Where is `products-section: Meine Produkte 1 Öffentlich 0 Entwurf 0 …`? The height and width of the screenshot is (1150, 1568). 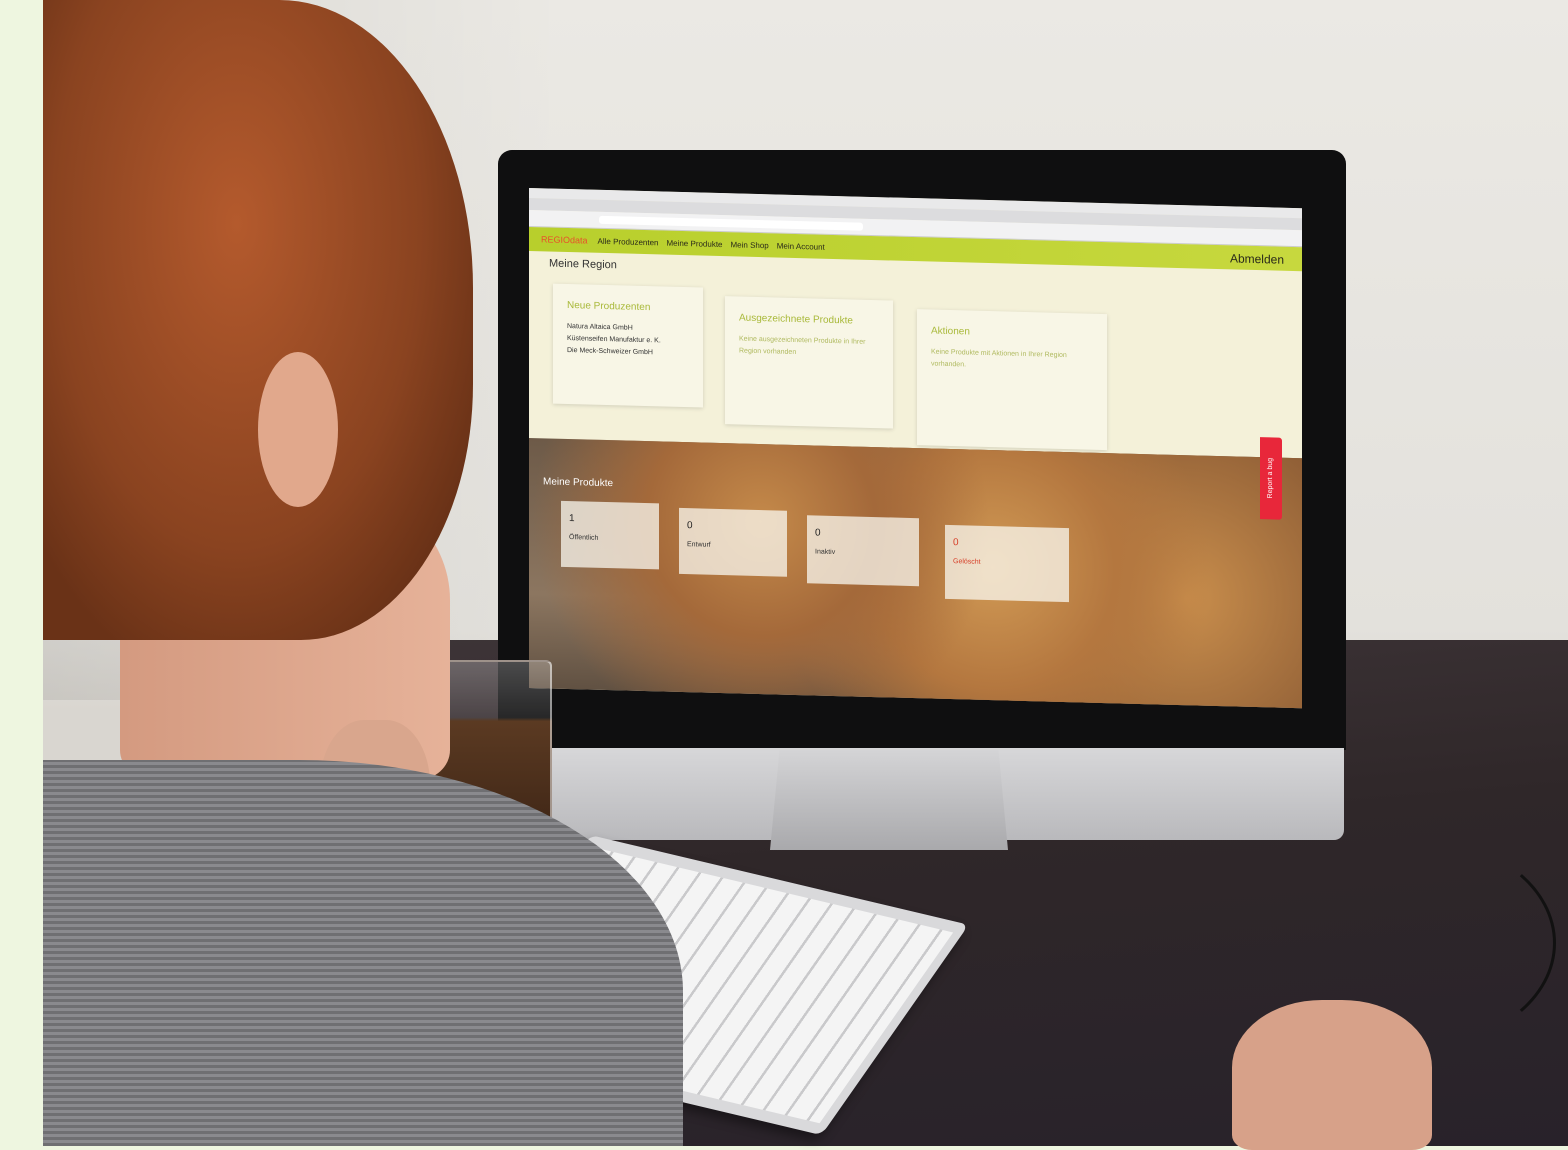
products-section: Meine Produkte 1 Öffentlich 0 Entwurf 0 … is located at coordinates (915, 573).